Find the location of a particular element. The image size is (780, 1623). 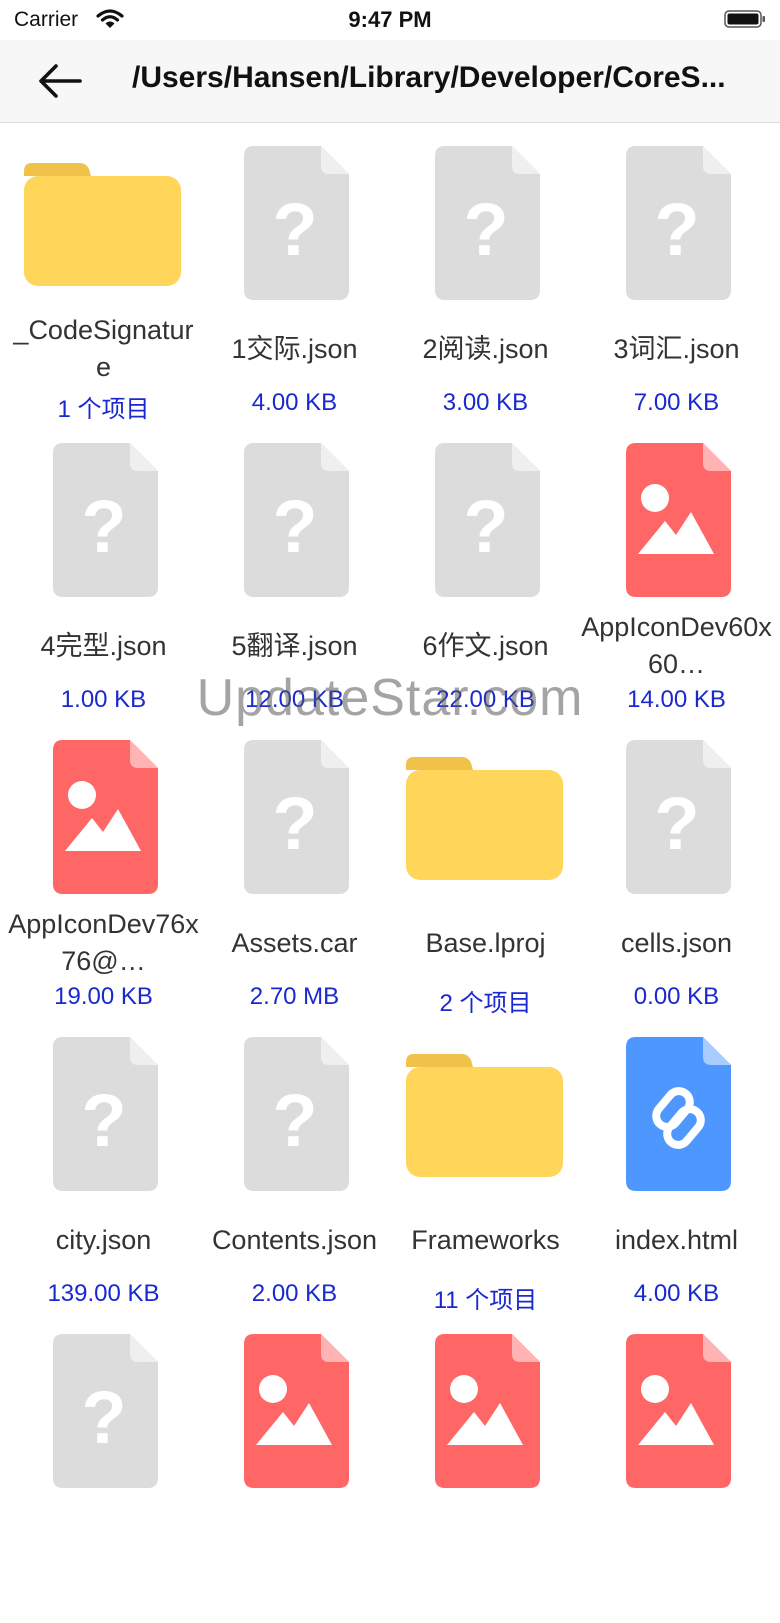

back-arrow-icon is located at coordinates (60, 81).